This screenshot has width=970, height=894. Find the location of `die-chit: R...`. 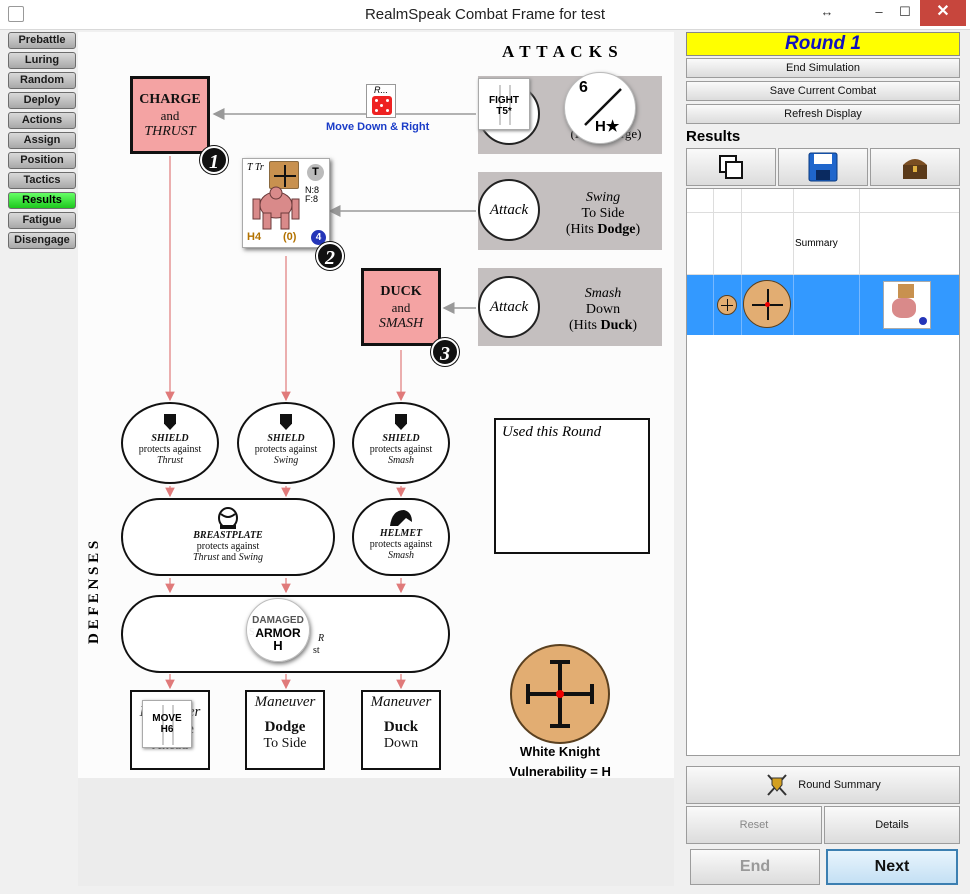

die-chit: R... is located at coordinates (381, 101).